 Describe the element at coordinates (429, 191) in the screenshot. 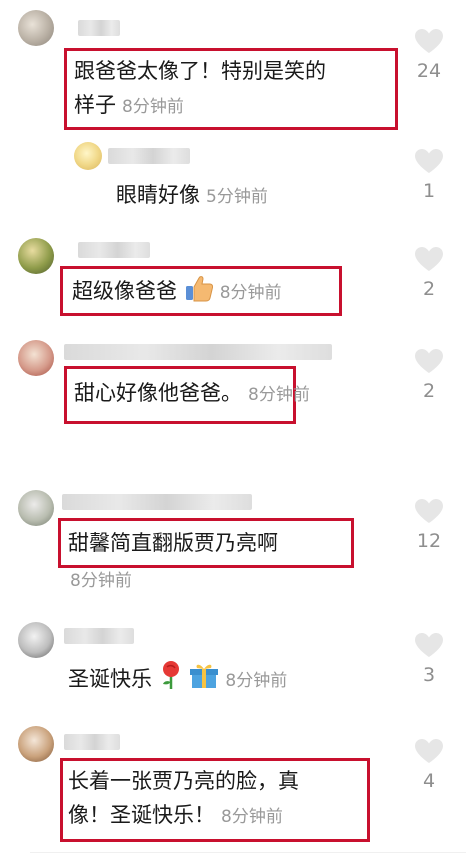

I see `like-count: 1` at that location.